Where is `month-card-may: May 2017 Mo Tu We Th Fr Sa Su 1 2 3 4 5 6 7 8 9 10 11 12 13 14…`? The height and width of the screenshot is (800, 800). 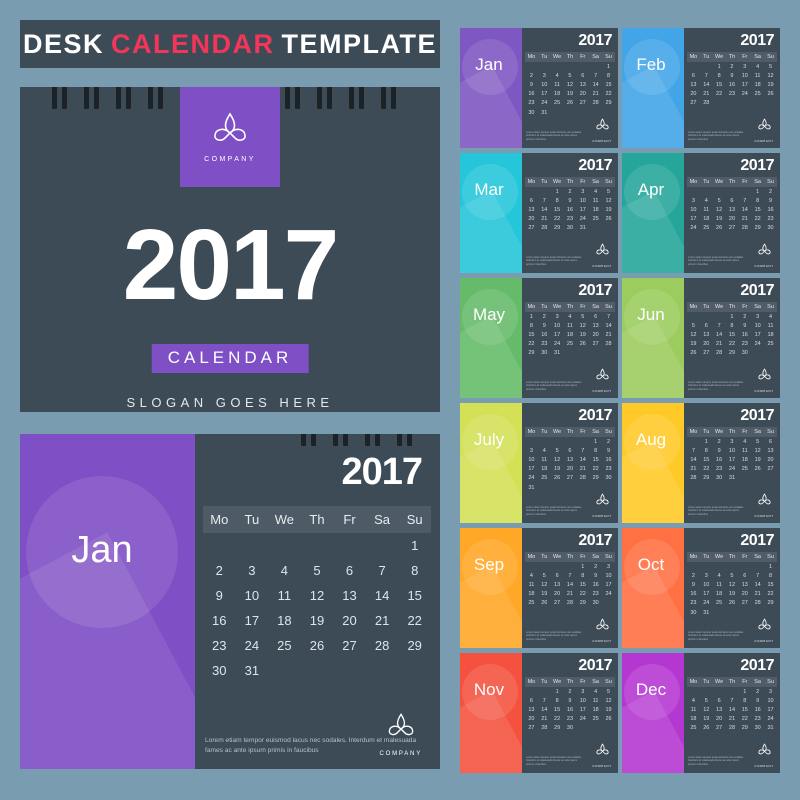 month-card-may: May 2017 Mo Tu We Th Fr Sa Su 1 2 3 4 5 6 7 8 9 10 11 12 13 14… is located at coordinates (539, 338).